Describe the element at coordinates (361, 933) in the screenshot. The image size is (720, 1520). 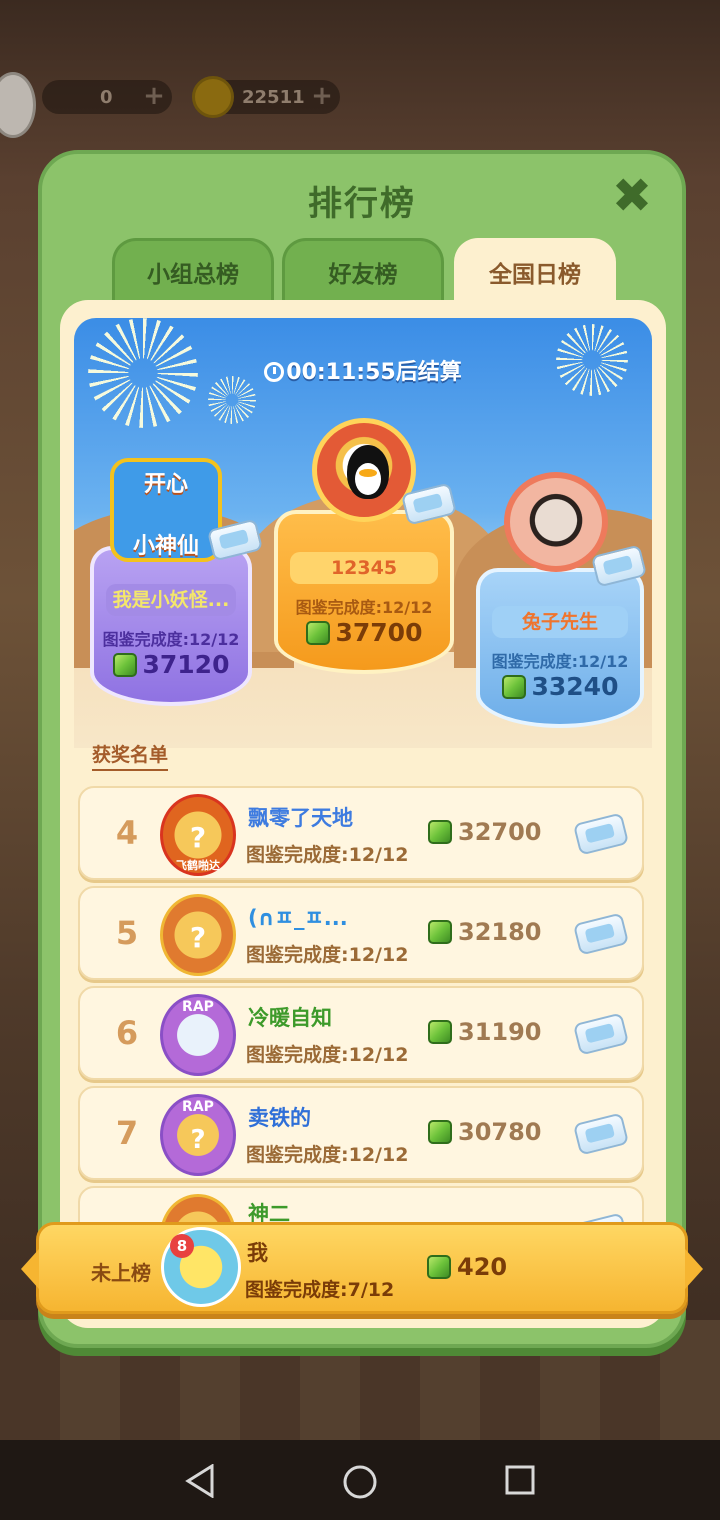
I see `ranking-row: 5 ? (∩ㅍ_ㅍ... 图鉴完成度:12/12 32180` at that location.